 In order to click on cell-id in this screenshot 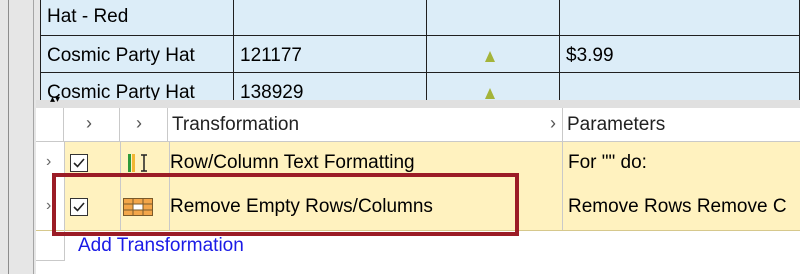, I will do `click(330, 18)`.